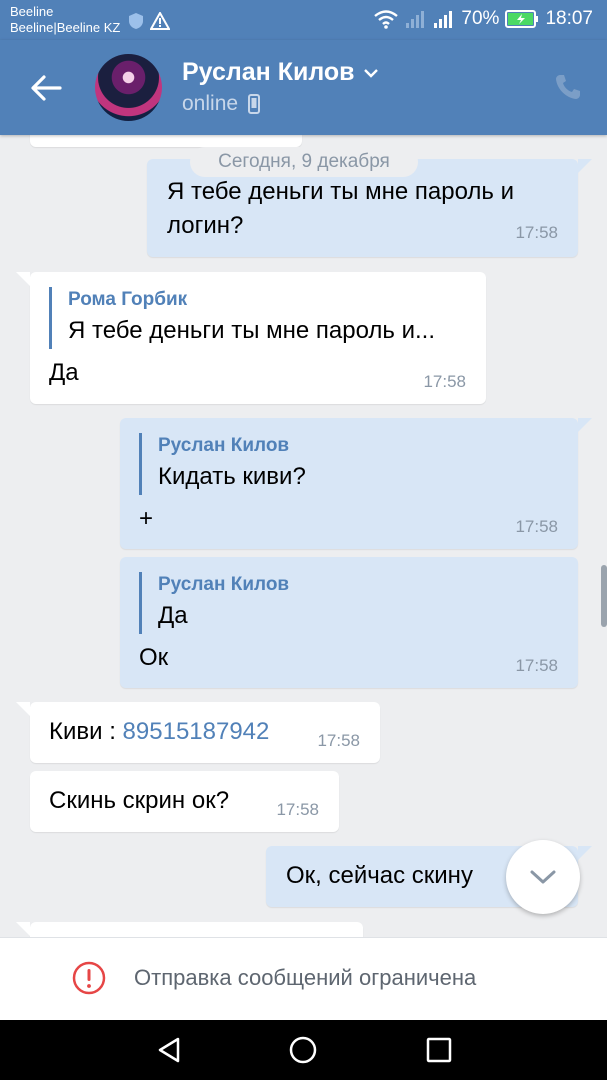  I want to click on avatar, so click(128, 87).